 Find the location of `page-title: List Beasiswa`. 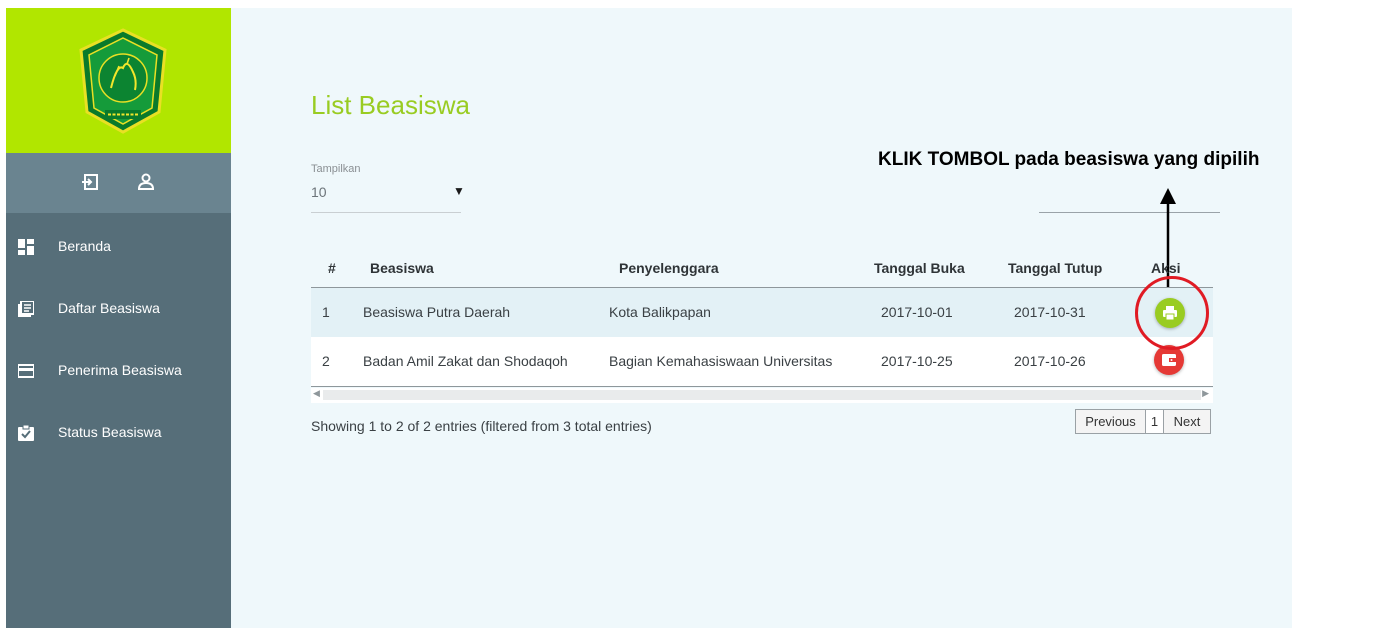

page-title: List Beasiswa is located at coordinates (390, 105).